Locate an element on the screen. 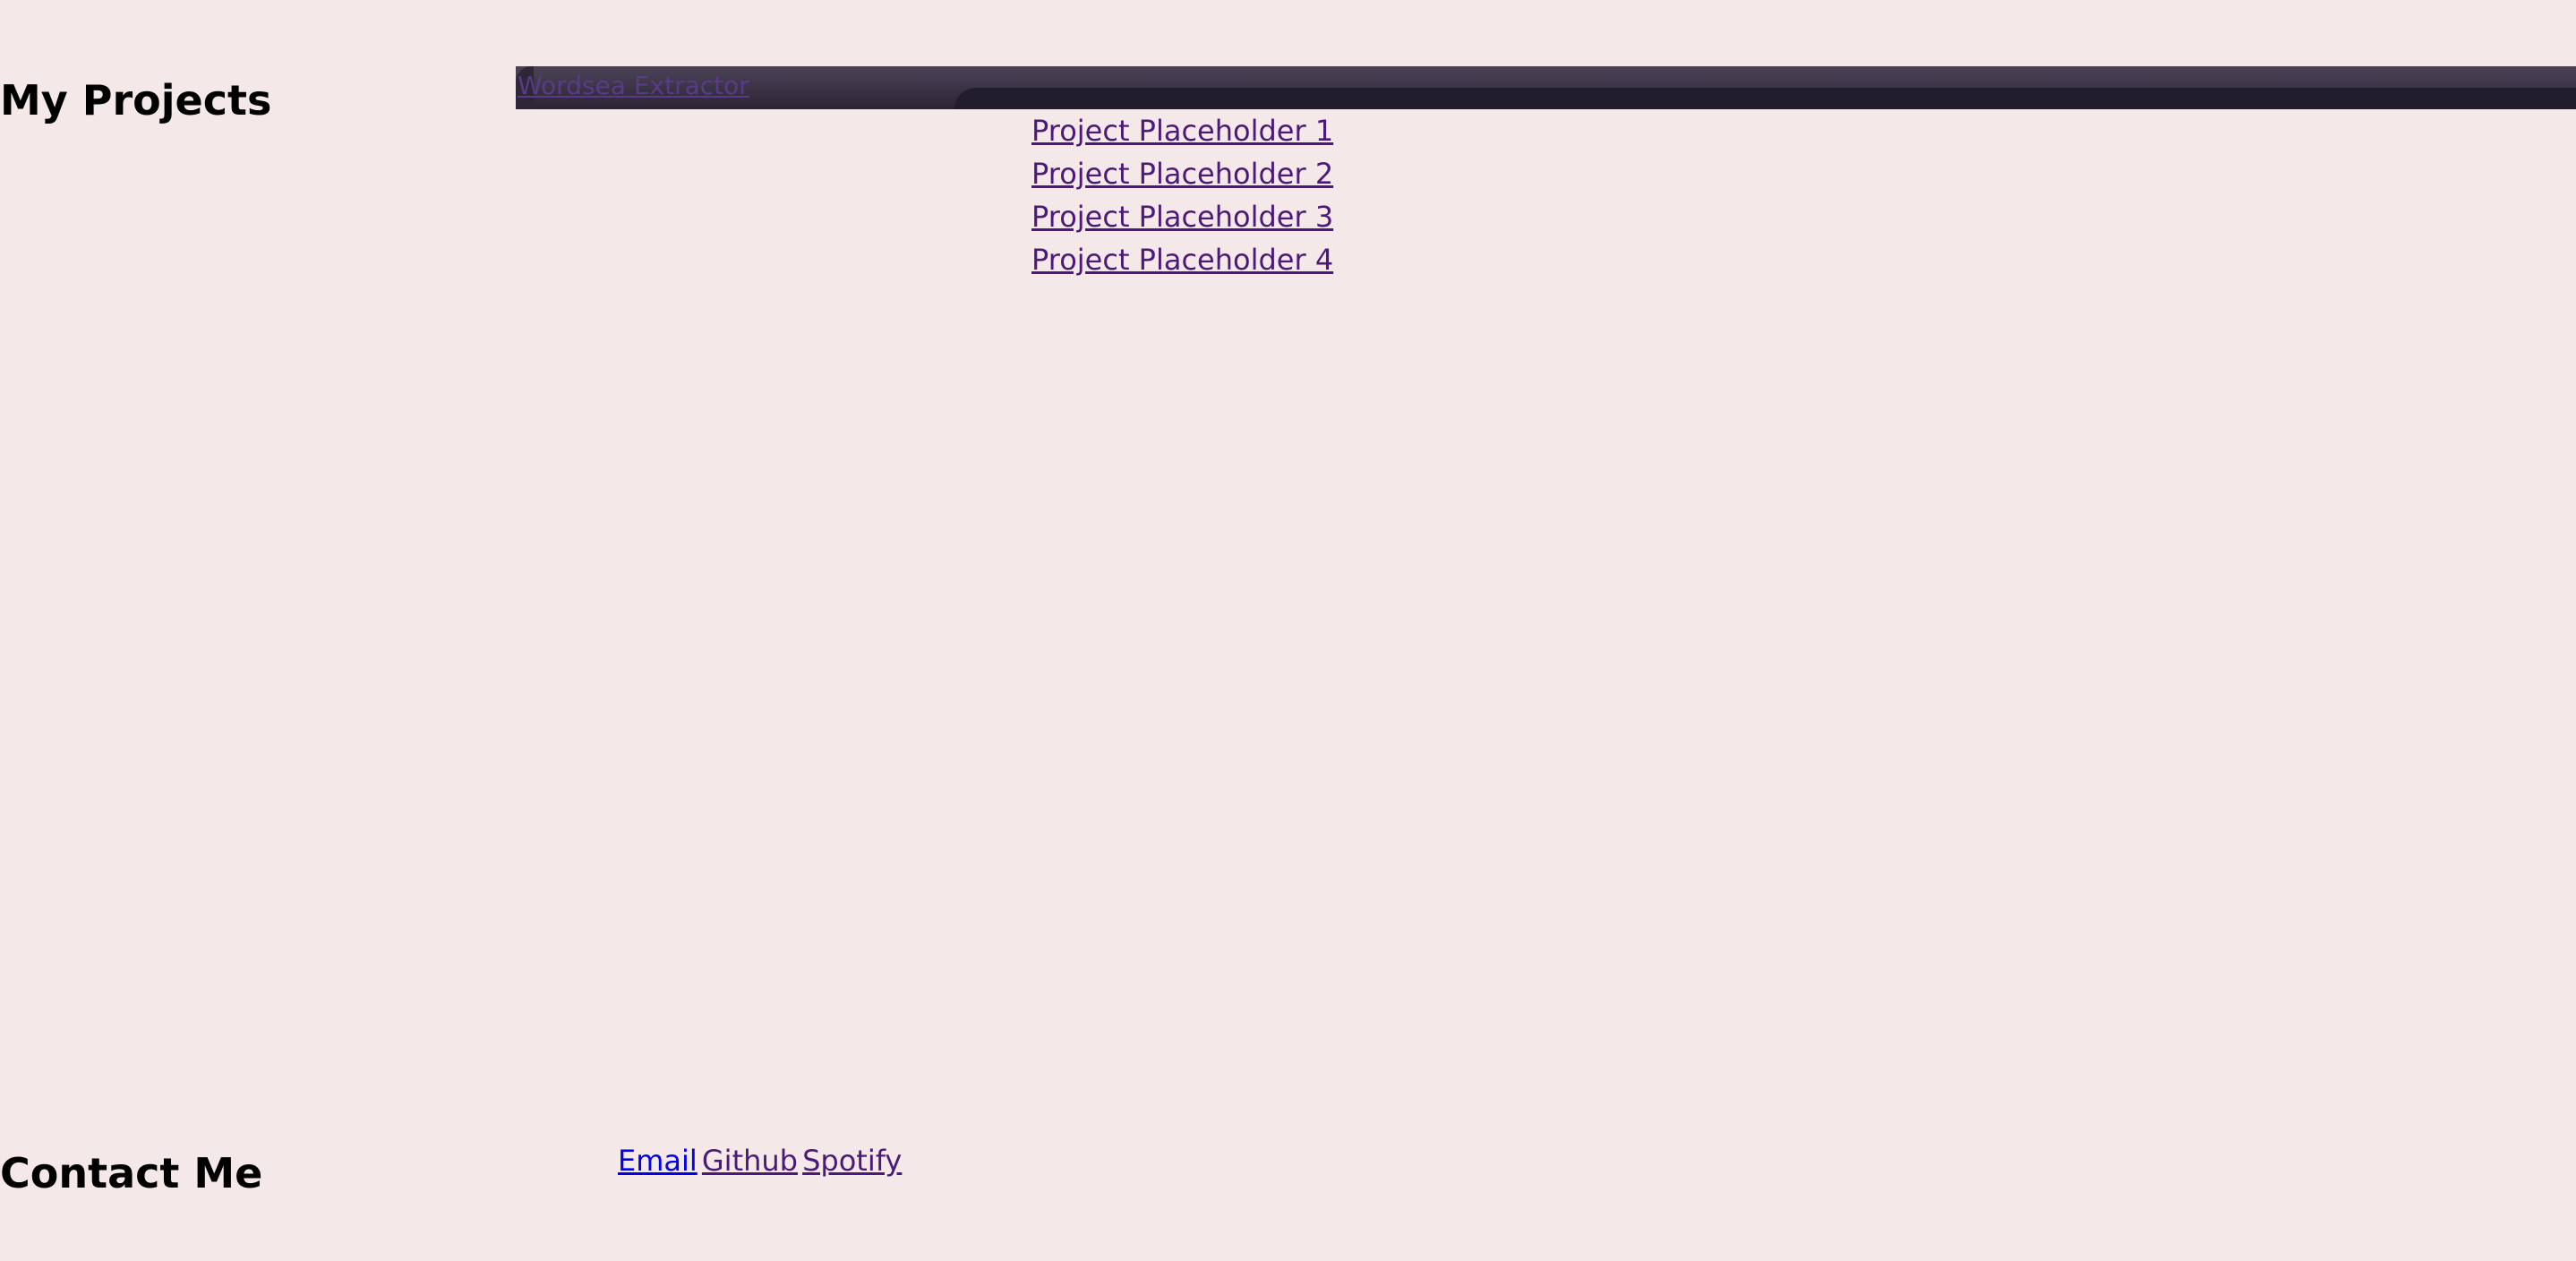 Image resolution: width=2576 pixels, height=1261 pixels. github-link: Github is located at coordinates (750, 1161).